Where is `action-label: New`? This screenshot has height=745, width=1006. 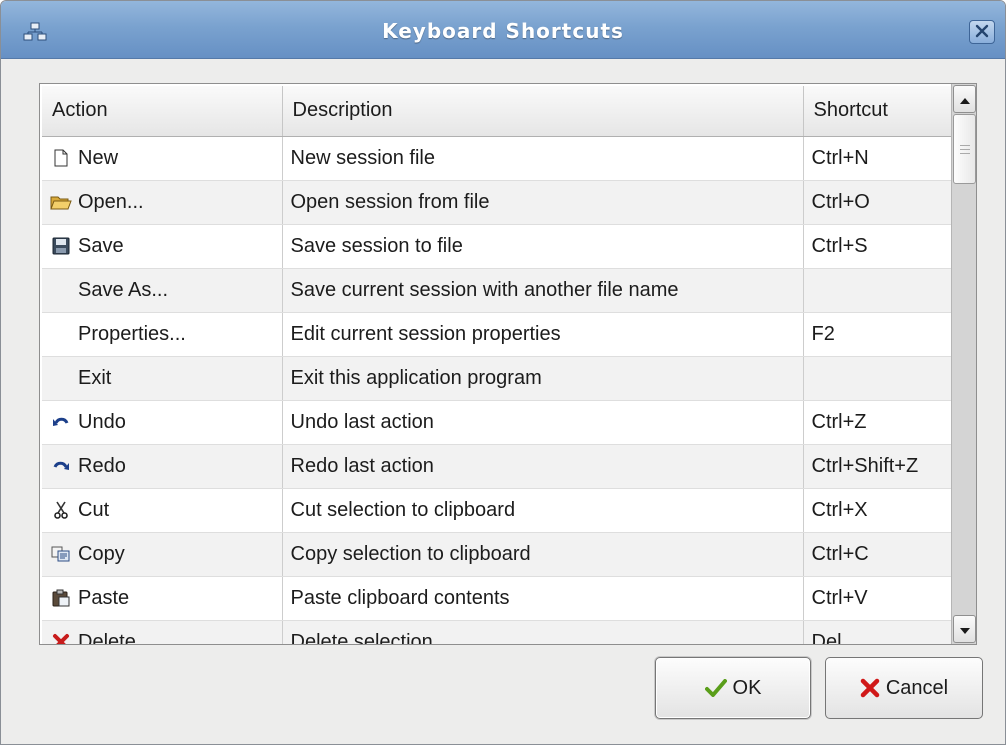 action-label: New is located at coordinates (98, 157).